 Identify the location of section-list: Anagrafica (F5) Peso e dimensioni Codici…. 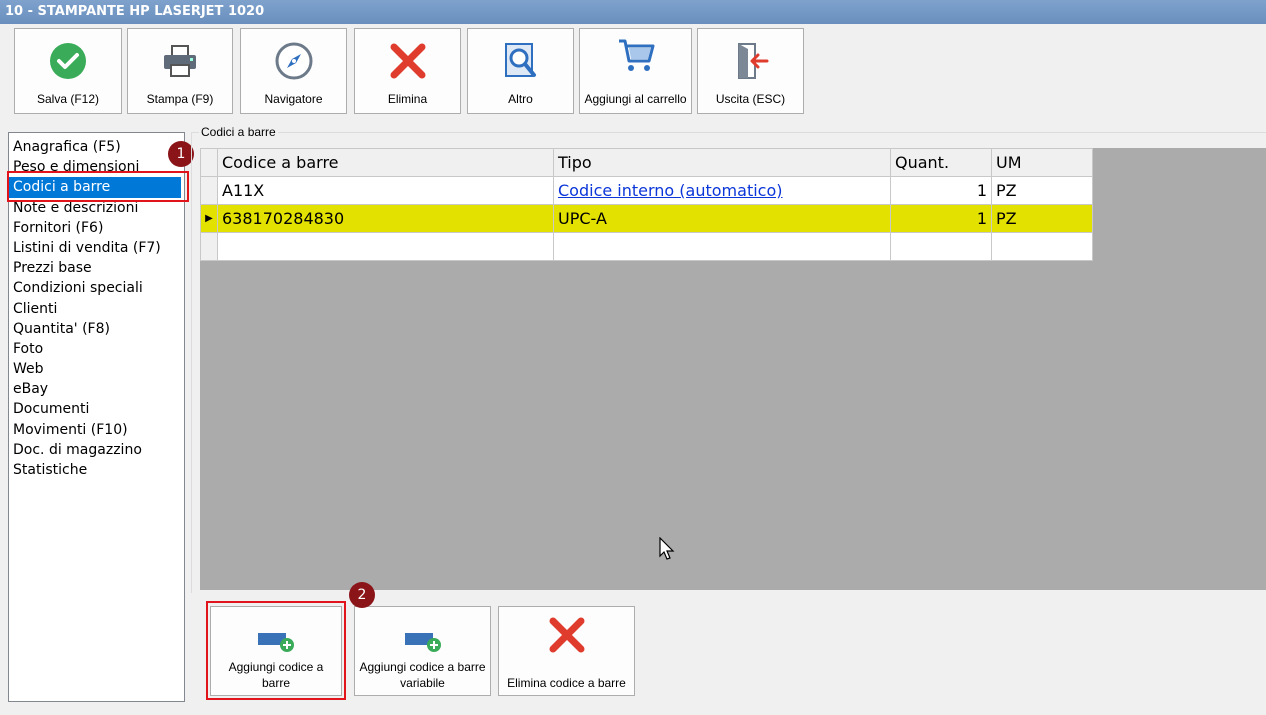
(96, 417).